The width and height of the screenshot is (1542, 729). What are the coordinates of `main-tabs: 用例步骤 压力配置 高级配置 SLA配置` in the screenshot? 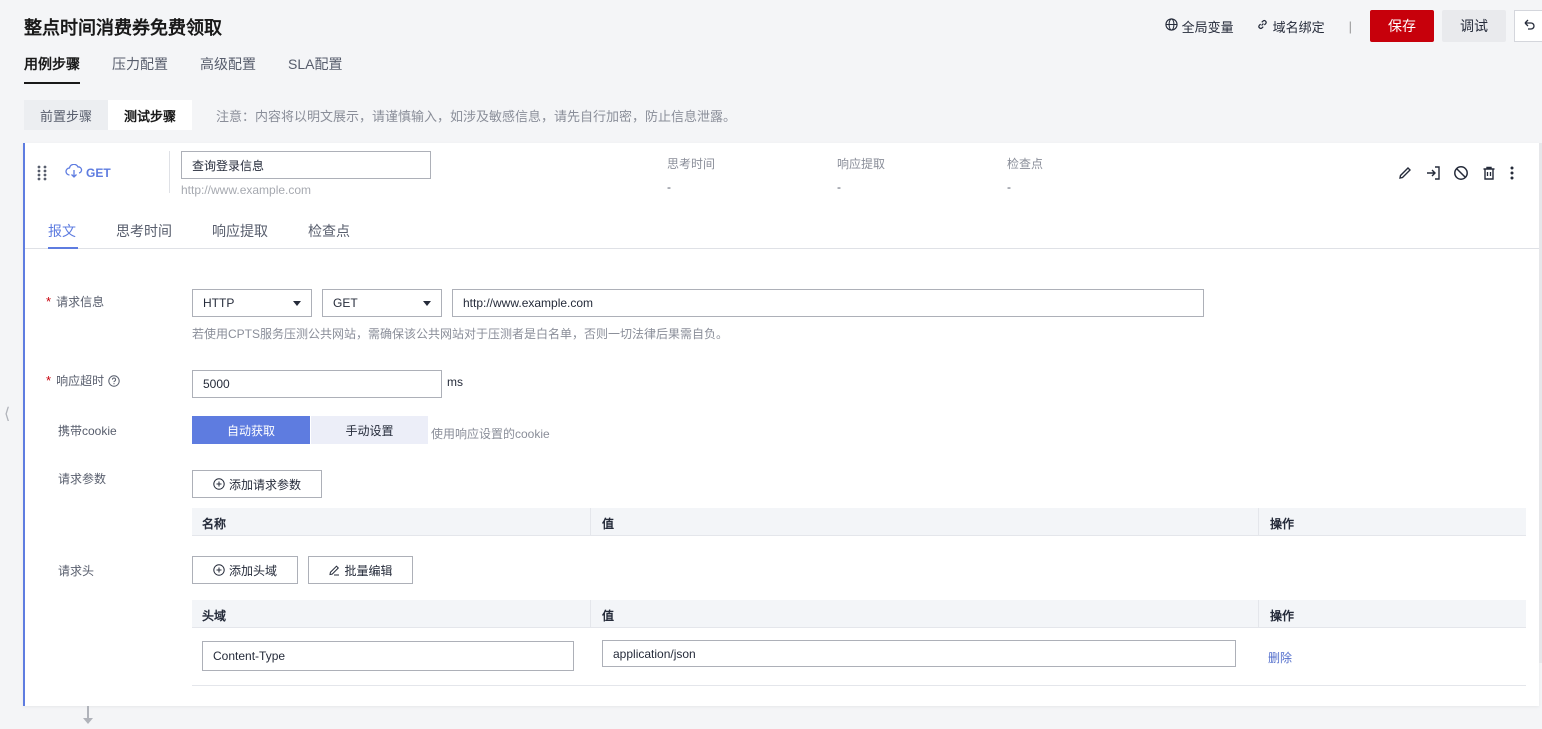 It's located at (199, 69).